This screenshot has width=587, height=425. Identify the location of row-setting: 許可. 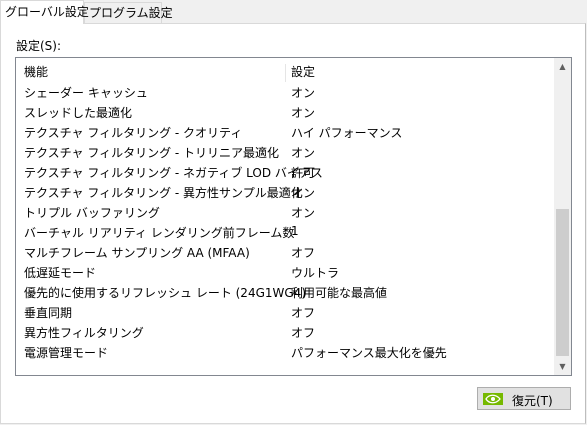
(303, 173).